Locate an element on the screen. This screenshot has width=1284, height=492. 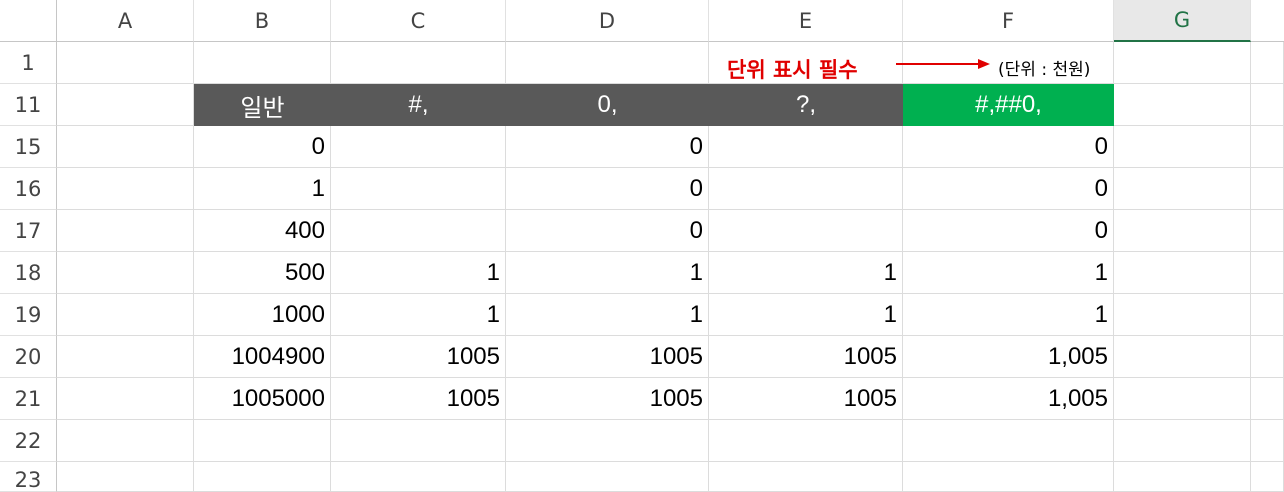
column-header-next is located at coordinates (1267, 21).